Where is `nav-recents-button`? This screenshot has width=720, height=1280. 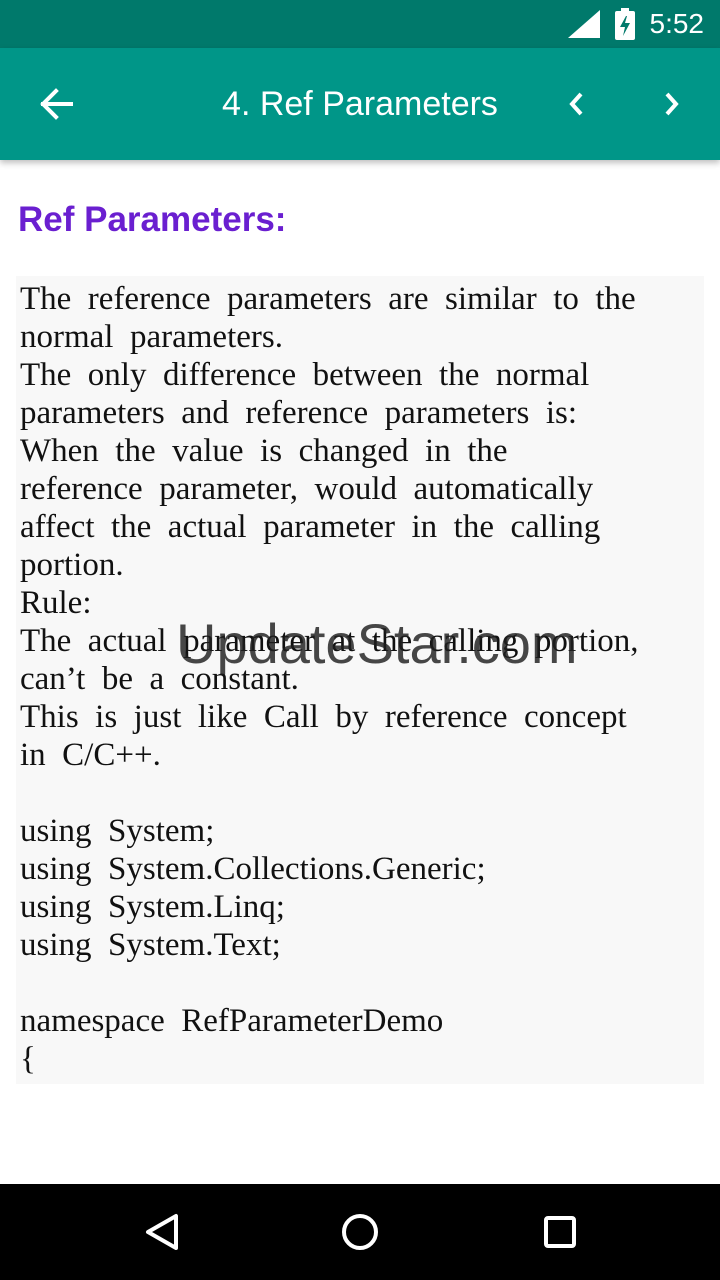
nav-recents-button is located at coordinates (560, 1232).